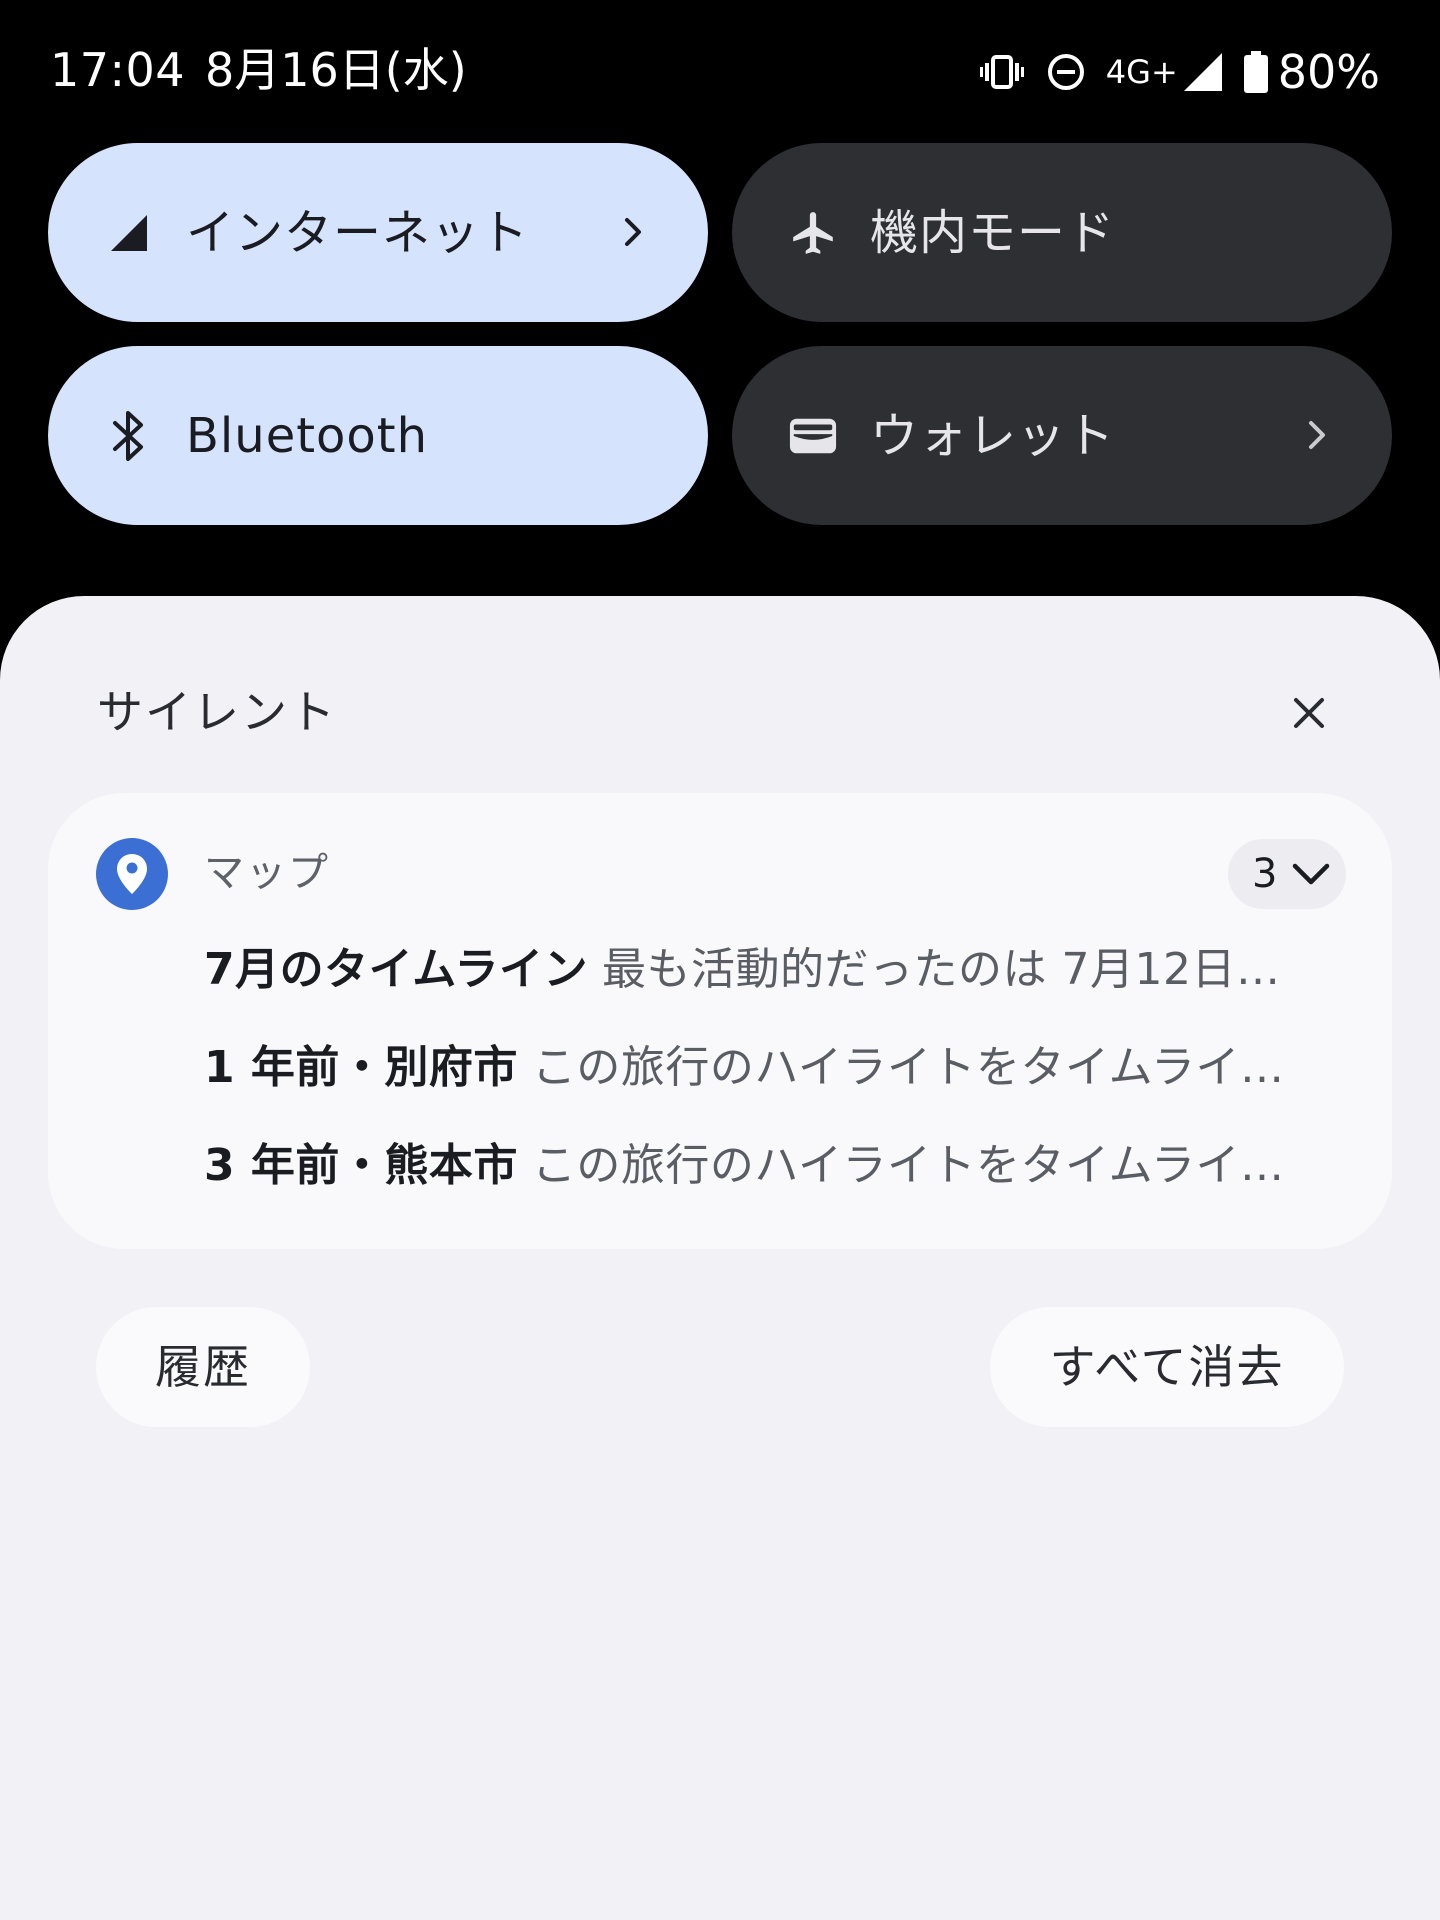  What do you see at coordinates (720, 70) in the screenshot?
I see `status-bar: 17:04 8月16日(水) 4G+ 80%` at bounding box center [720, 70].